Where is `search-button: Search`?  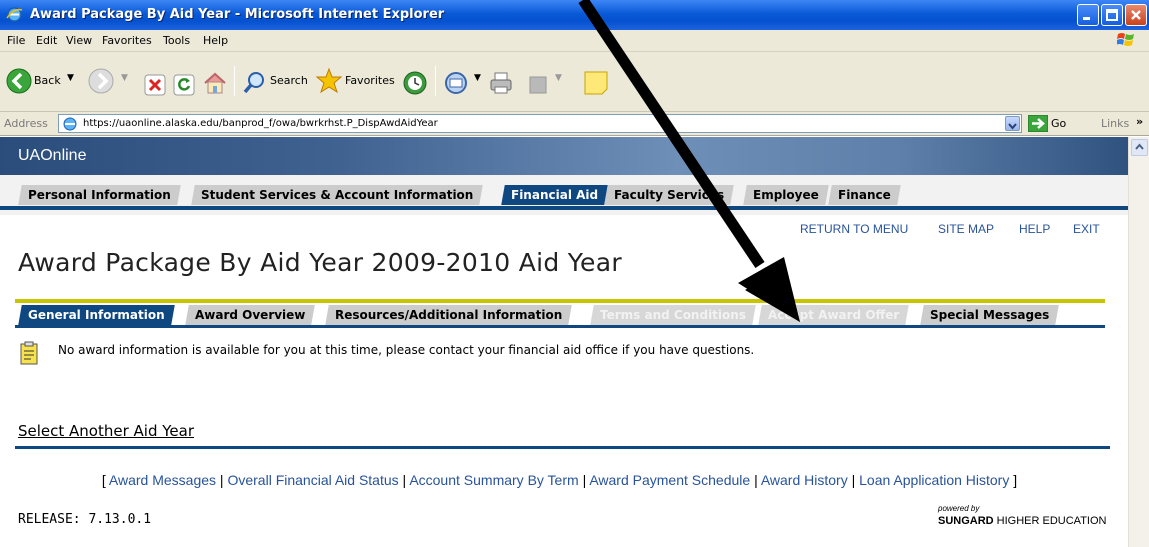
search-button: Search is located at coordinates (289, 80).